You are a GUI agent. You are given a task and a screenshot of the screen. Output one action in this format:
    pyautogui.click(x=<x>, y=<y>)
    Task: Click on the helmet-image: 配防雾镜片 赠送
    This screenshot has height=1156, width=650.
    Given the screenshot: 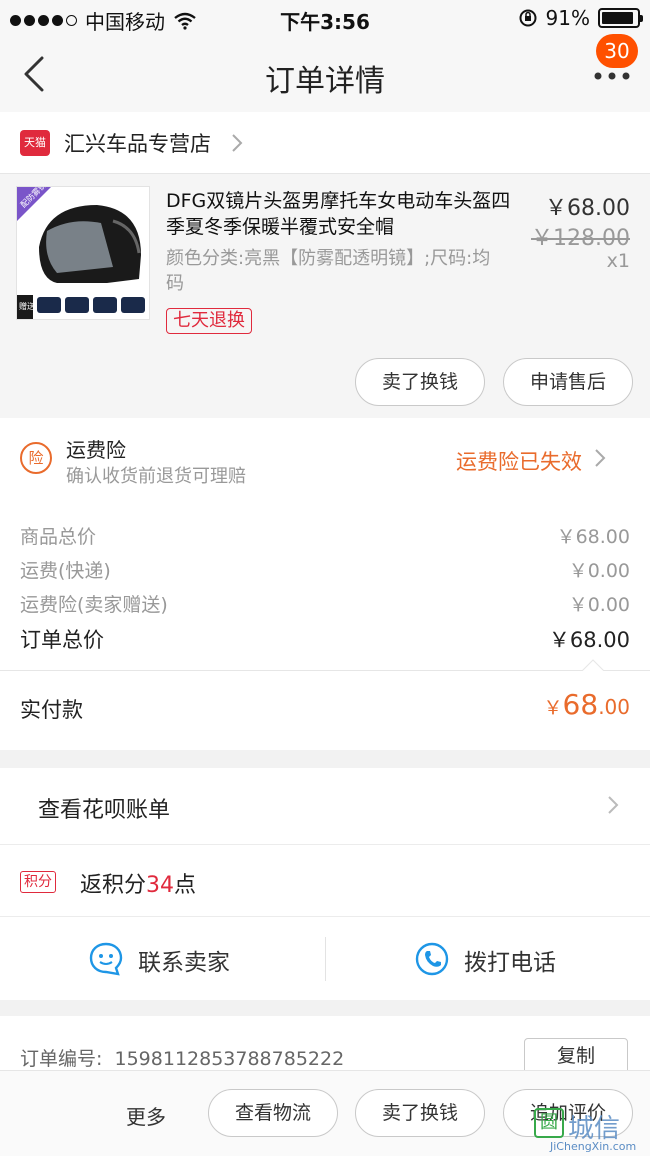 What is the action you would take?
    pyautogui.click(x=83, y=253)
    